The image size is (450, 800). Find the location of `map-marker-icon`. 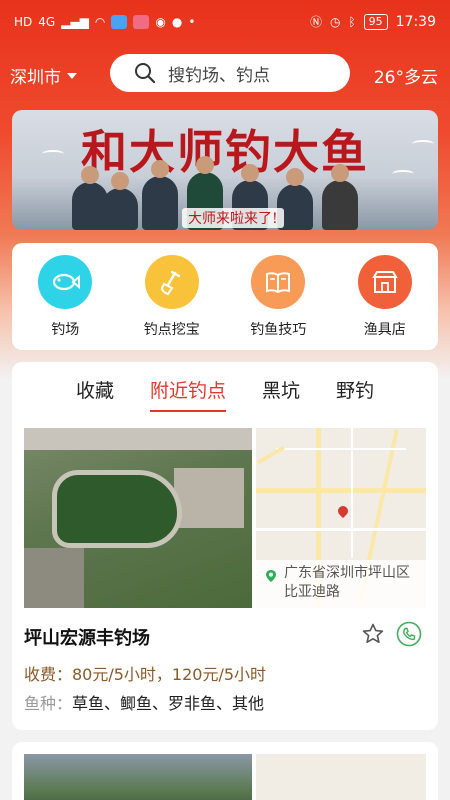

map-marker-icon is located at coordinates (343, 511).